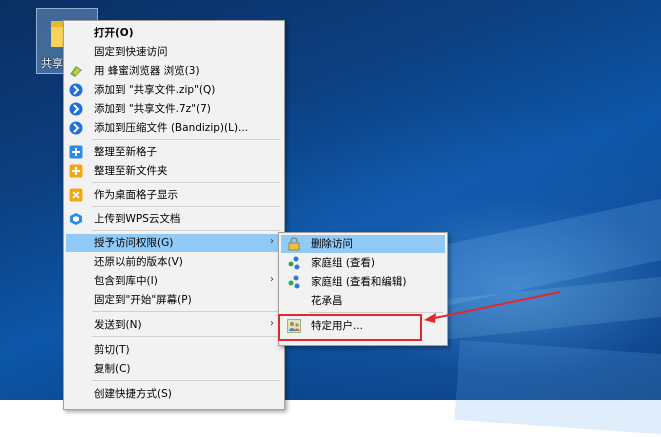 Image resolution: width=661 pixels, height=437 pixels. I want to click on wallpaper-light-ray, so click(557, 388).